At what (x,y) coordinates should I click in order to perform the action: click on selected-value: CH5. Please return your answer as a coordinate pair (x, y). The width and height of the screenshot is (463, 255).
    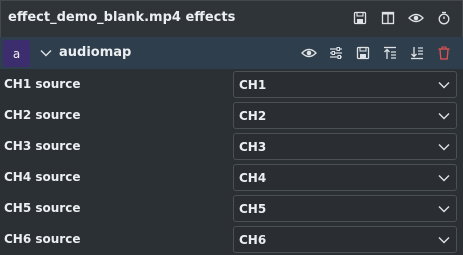
    Looking at the image, I should click on (253, 209).